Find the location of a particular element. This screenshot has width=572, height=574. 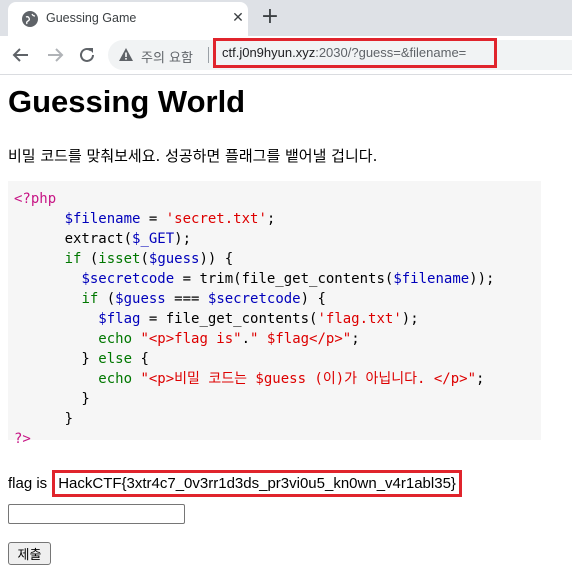

code-line: $filename = 'secret.txt'; is located at coordinates (277, 219).